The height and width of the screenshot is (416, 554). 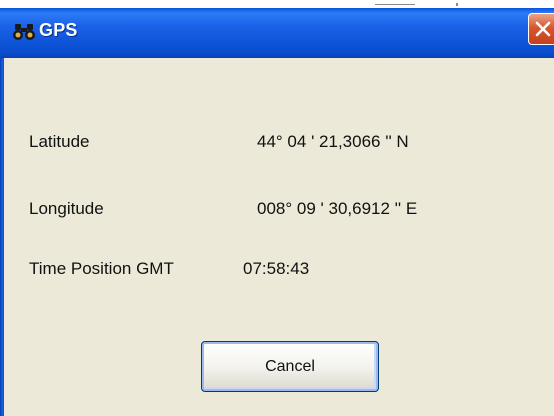 What do you see at coordinates (24, 32) in the screenshot?
I see `binoculars-icon` at bounding box center [24, 32].